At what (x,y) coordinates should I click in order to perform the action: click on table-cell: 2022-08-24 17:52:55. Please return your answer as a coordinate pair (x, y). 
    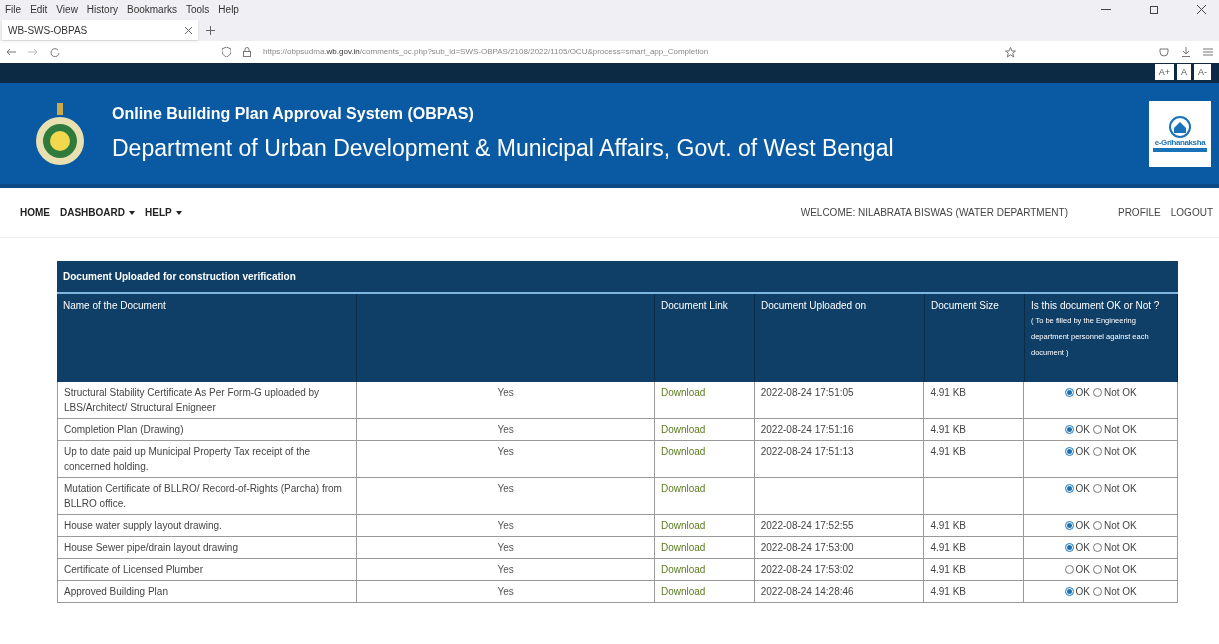
    Looking at the image, I should click on (807, 525).